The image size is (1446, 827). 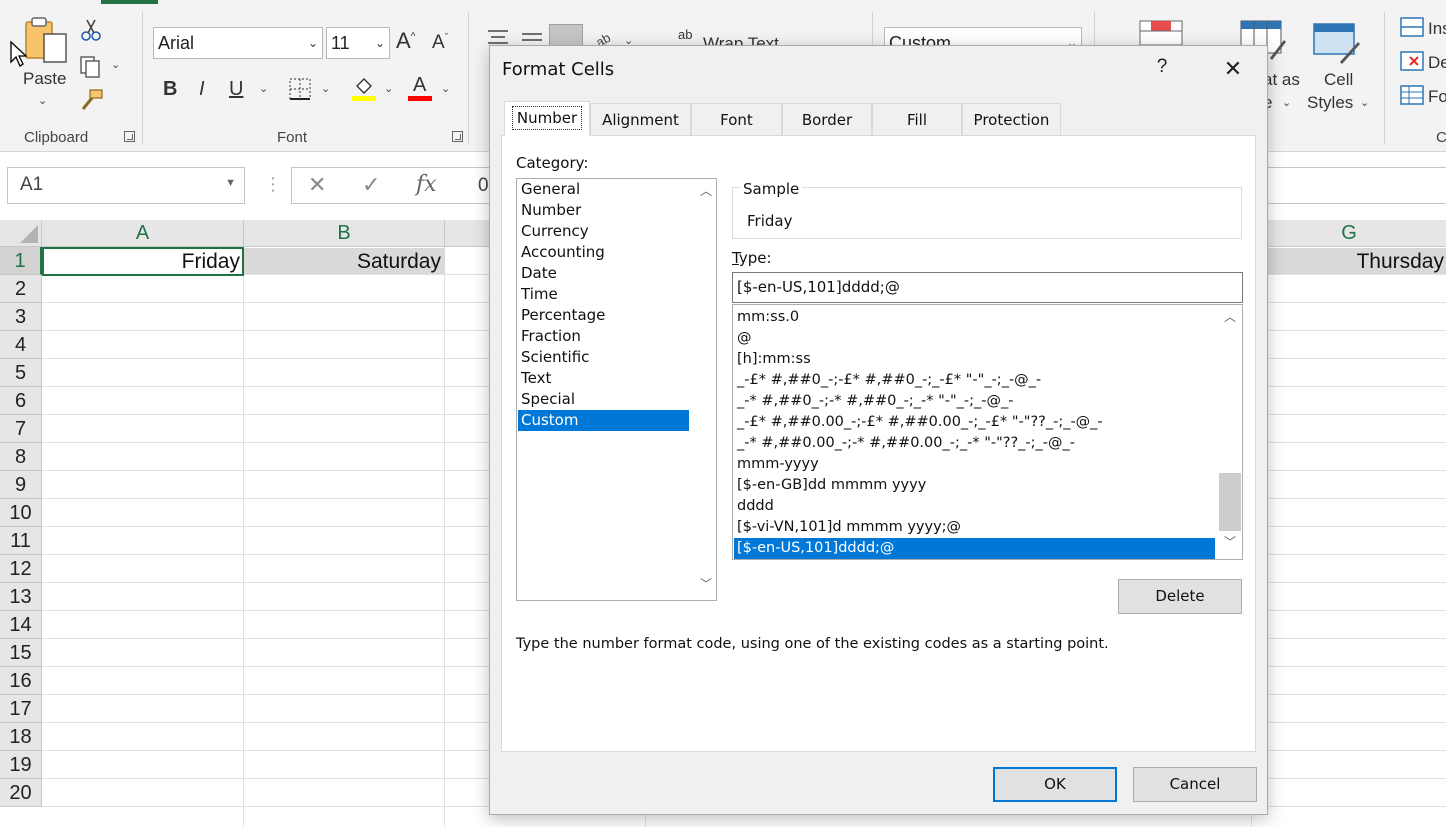 I want to click on column-header-c, so click(x=467, y=233).